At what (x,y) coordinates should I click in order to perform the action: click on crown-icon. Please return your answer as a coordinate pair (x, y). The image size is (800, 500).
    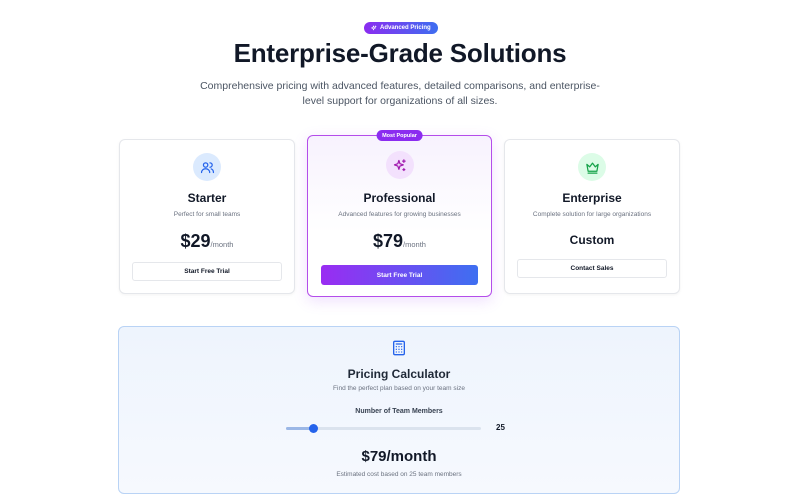
    Looking at the image, I should click on (592, 167).